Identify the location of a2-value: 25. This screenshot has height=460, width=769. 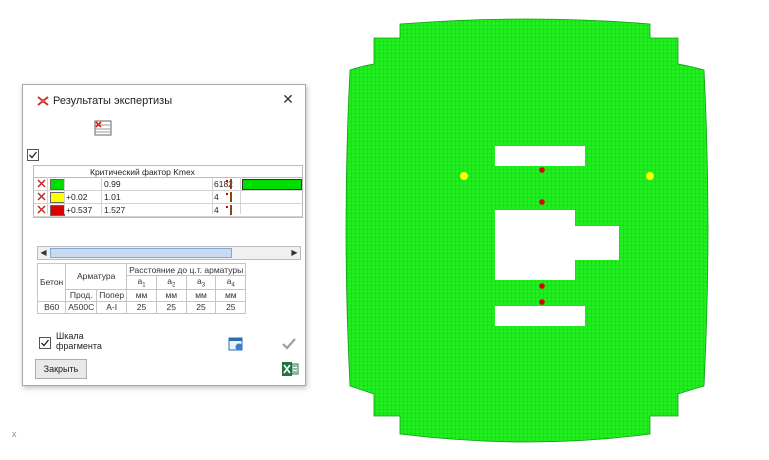
(171, 307).